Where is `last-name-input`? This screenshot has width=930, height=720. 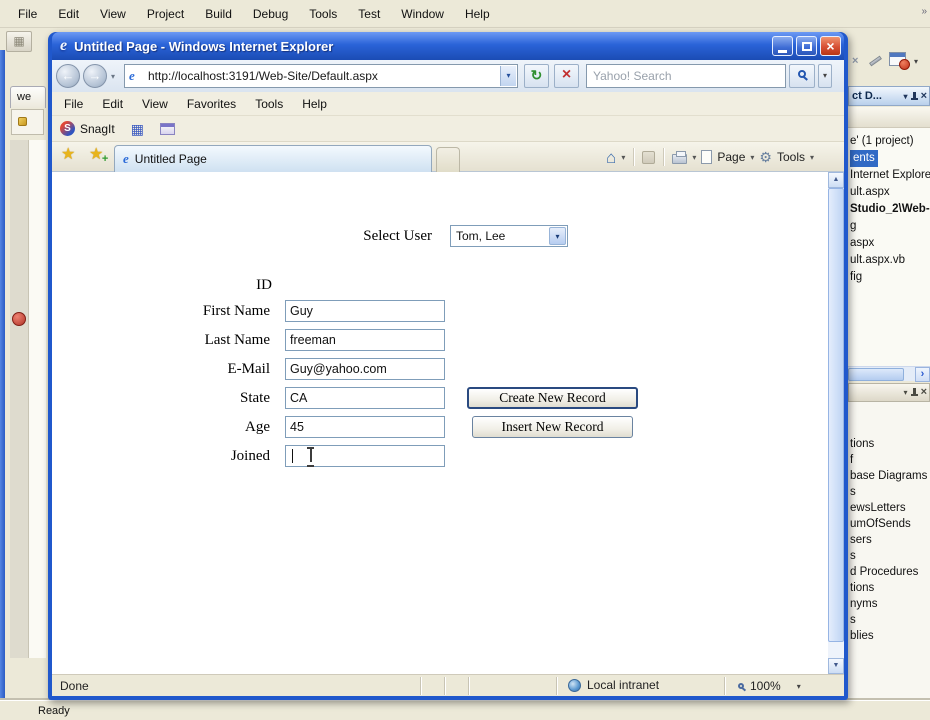 last-name-input is located at coordinates (365, 340).